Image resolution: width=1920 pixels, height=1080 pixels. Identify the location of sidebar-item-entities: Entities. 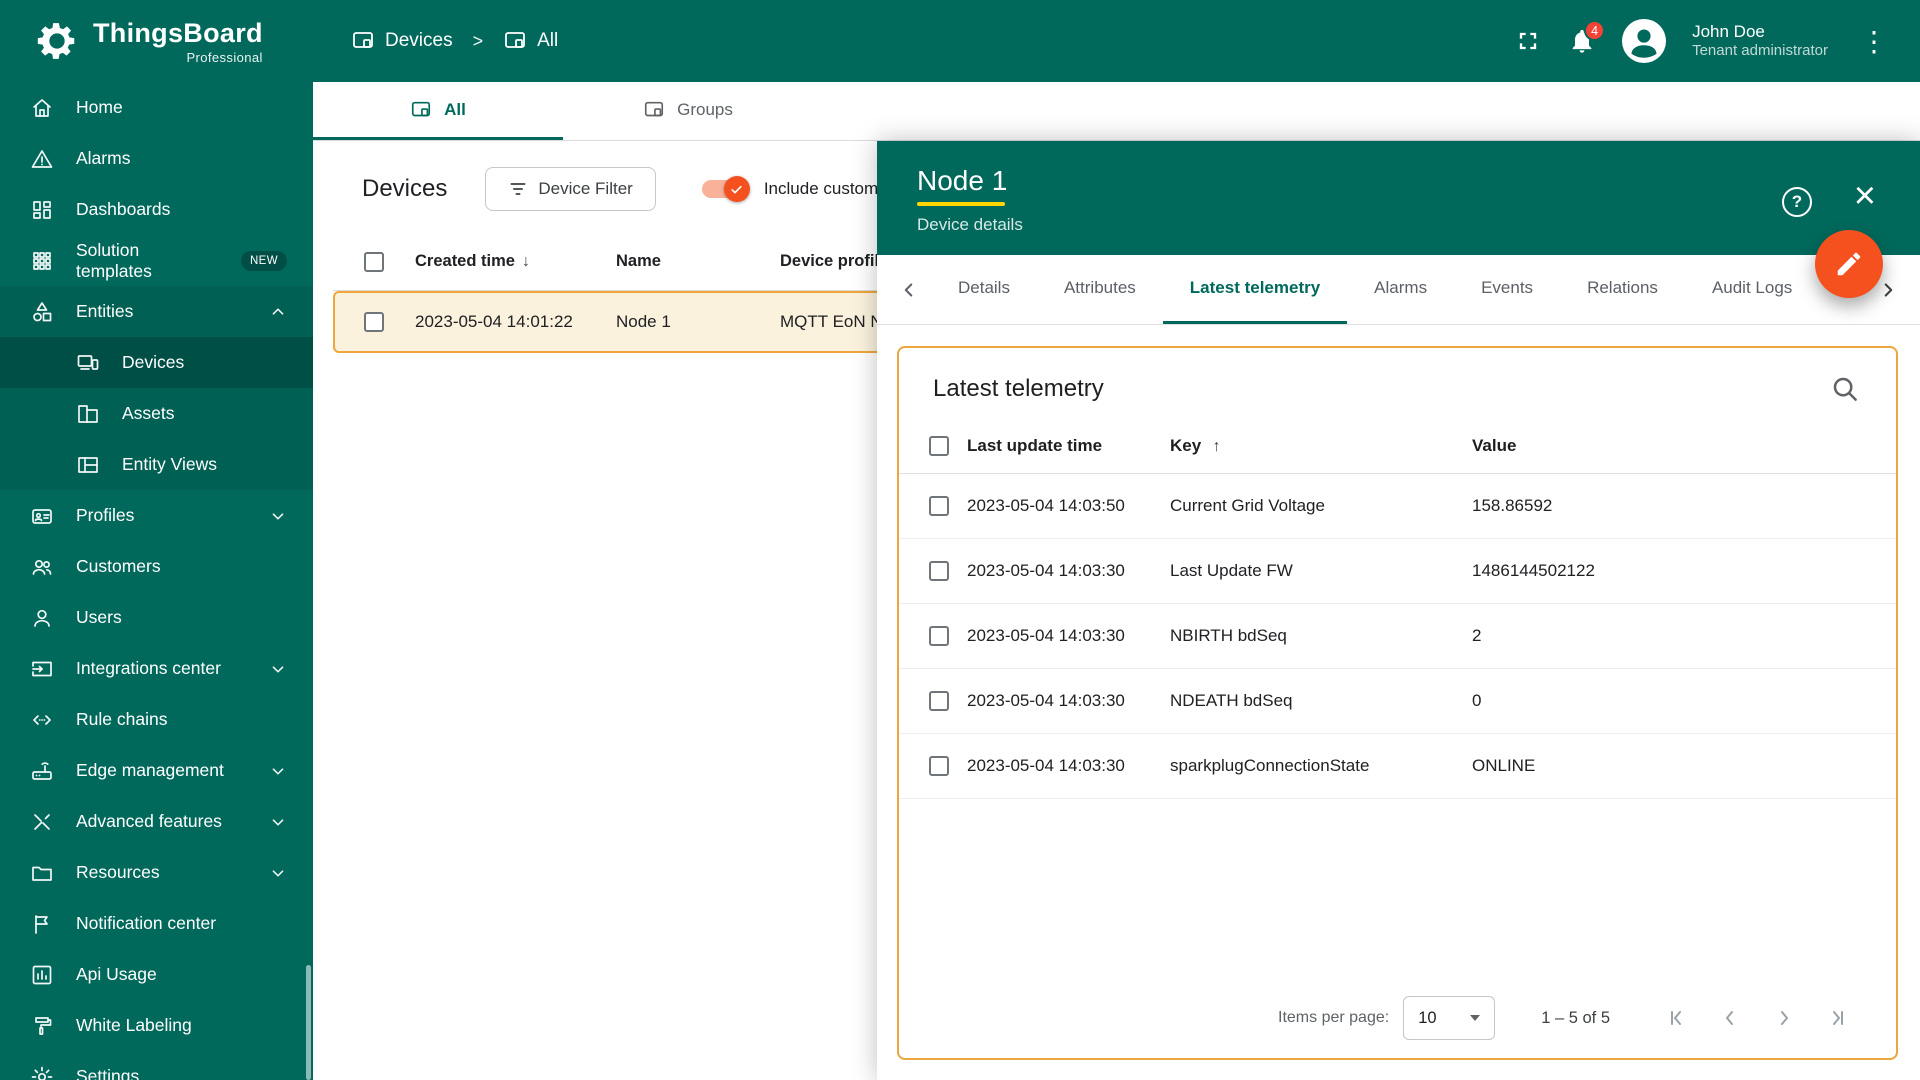
(156, 311).